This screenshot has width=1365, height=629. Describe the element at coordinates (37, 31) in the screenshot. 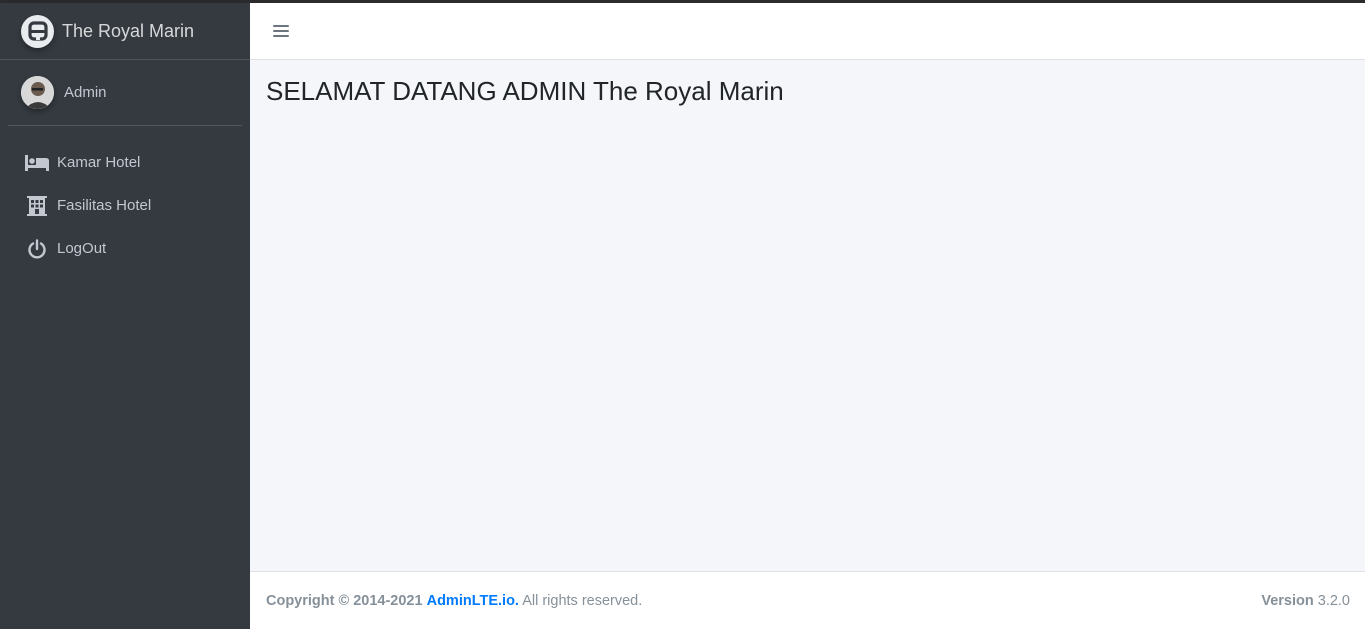

I see `adminlte-logo-icon` at that location.